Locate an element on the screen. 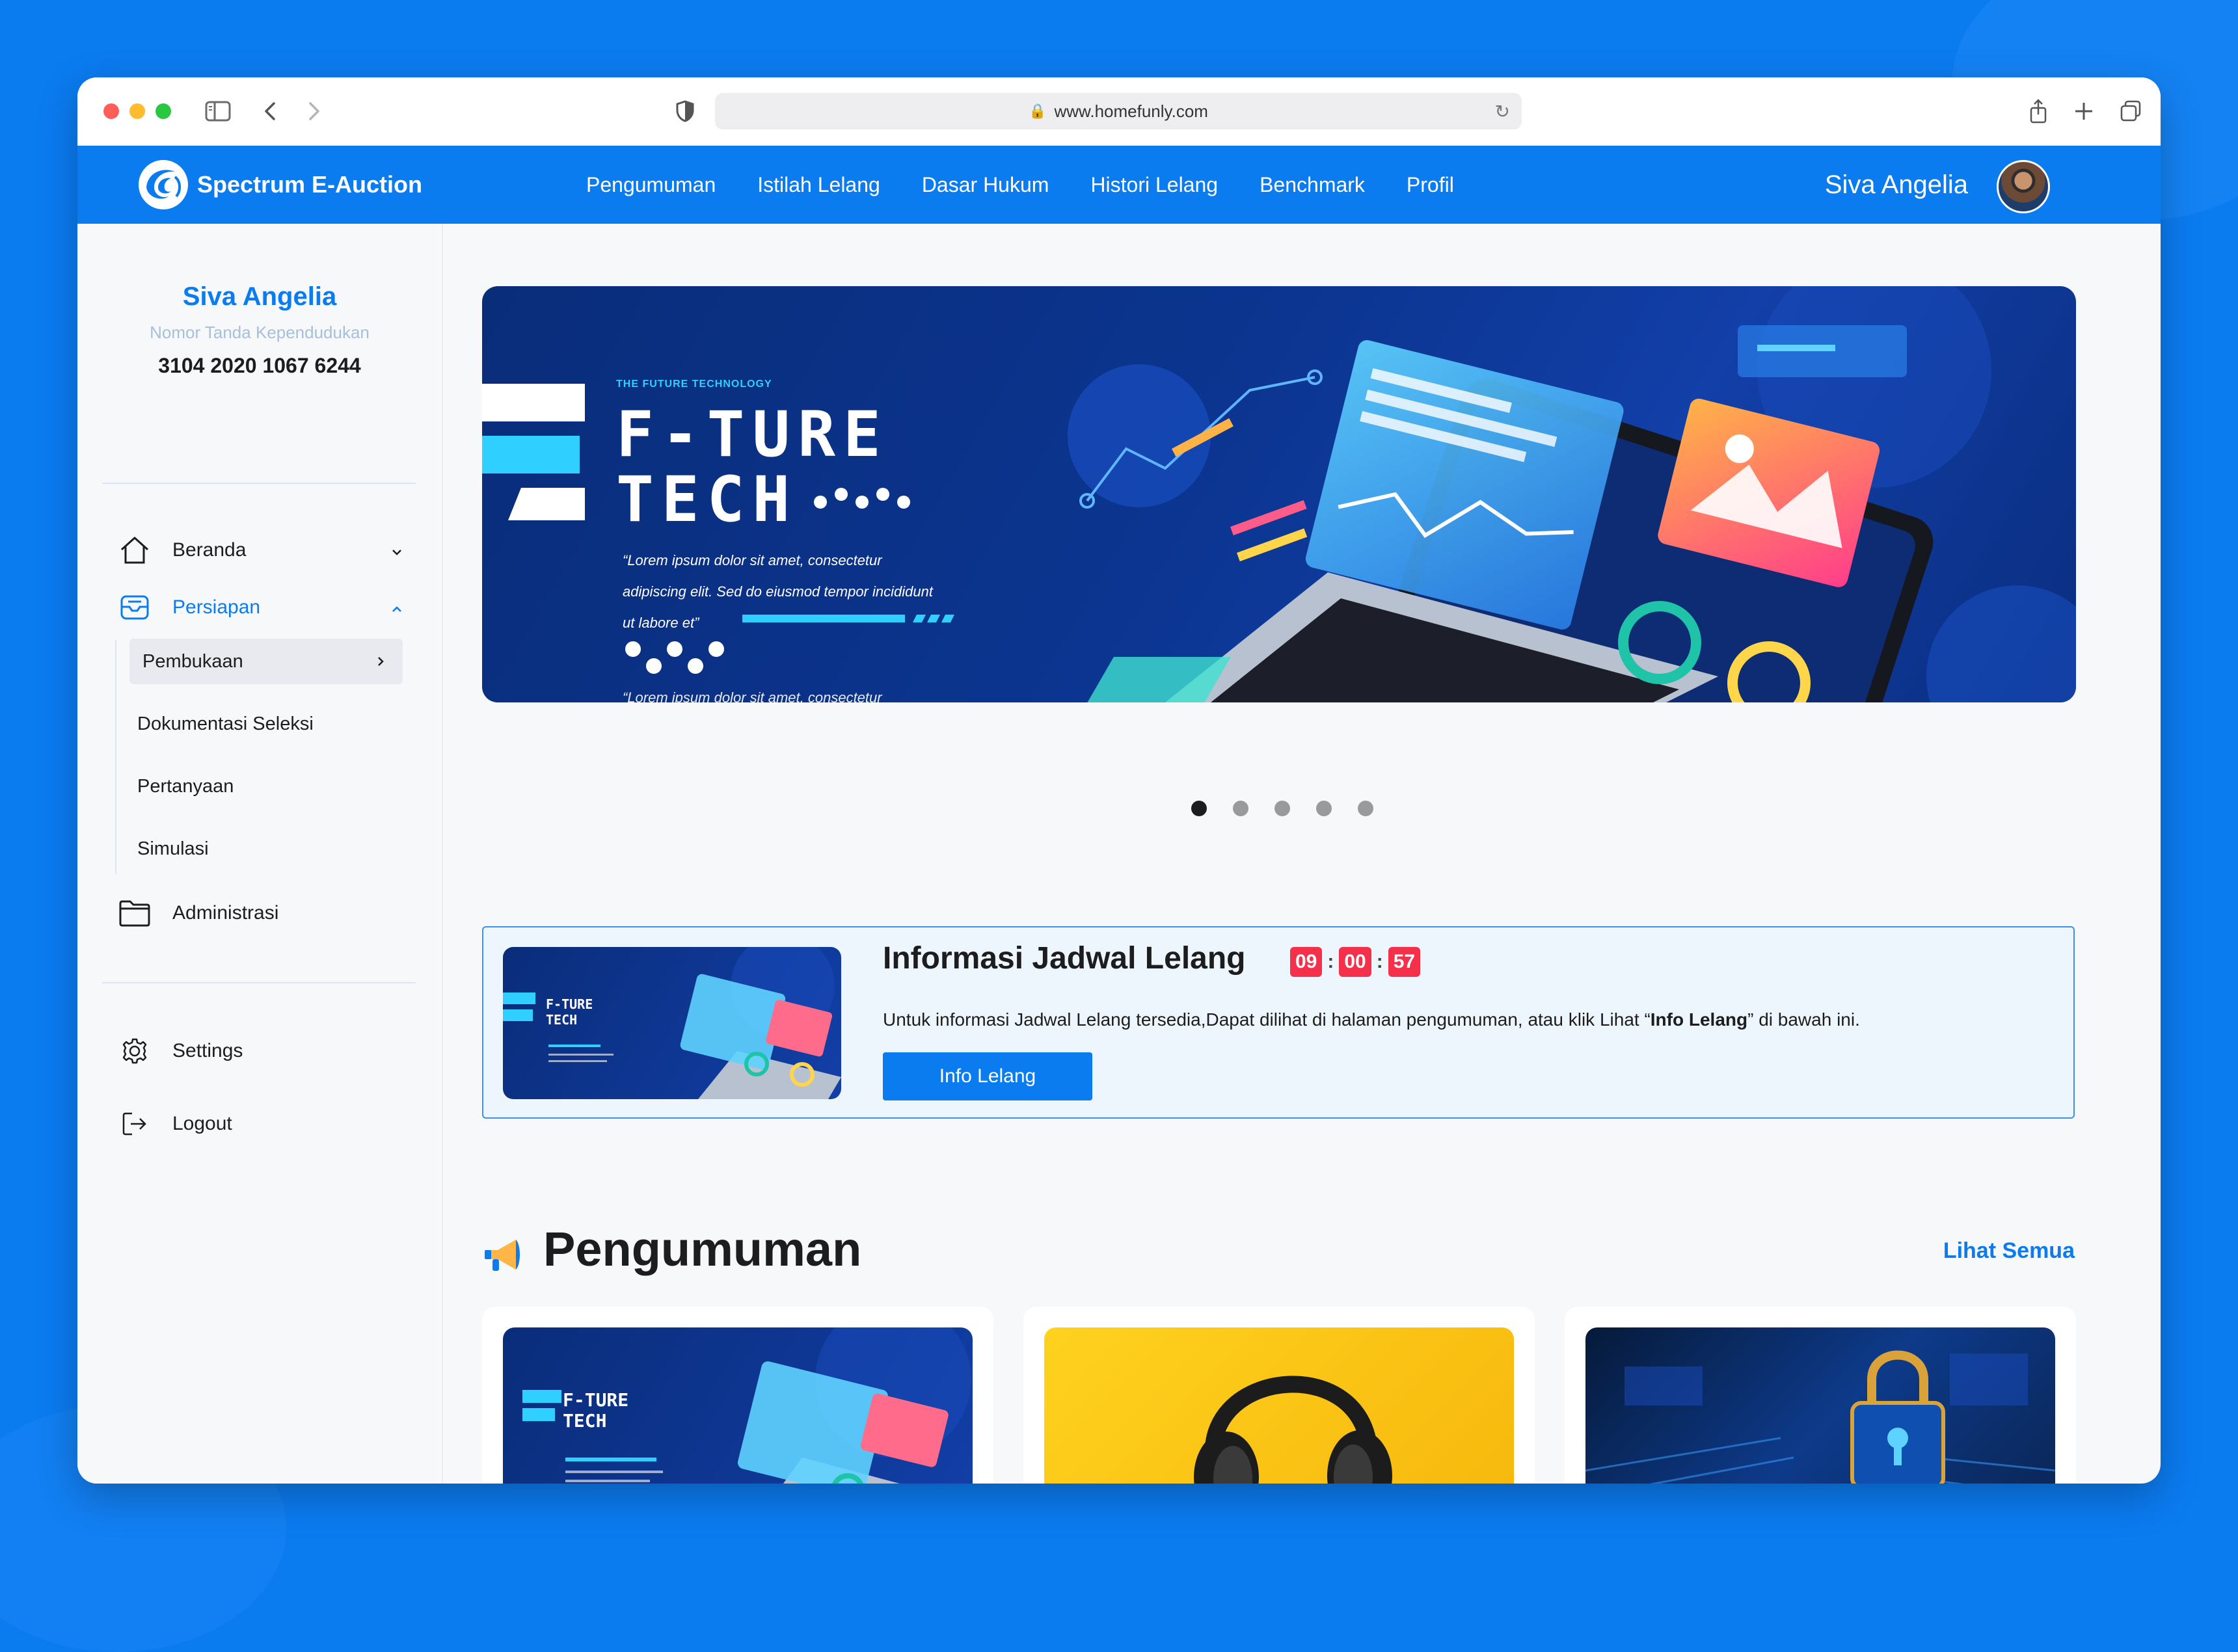 This screenshot has height=1652, width=2238. sidebar-item-persiapan: Persiapan is located at coordinates (259, 607).